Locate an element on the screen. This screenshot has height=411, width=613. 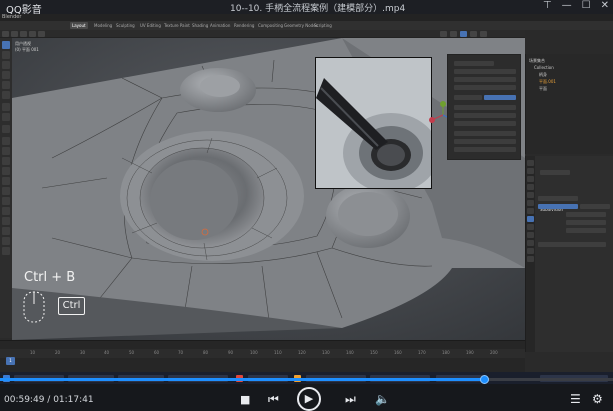
player-controls: 00:59:49 / 01:17:41 ■ ⏮ ▶ ⏭ 🔈 ☰ ⚙ is located at coordinates (306, 397).